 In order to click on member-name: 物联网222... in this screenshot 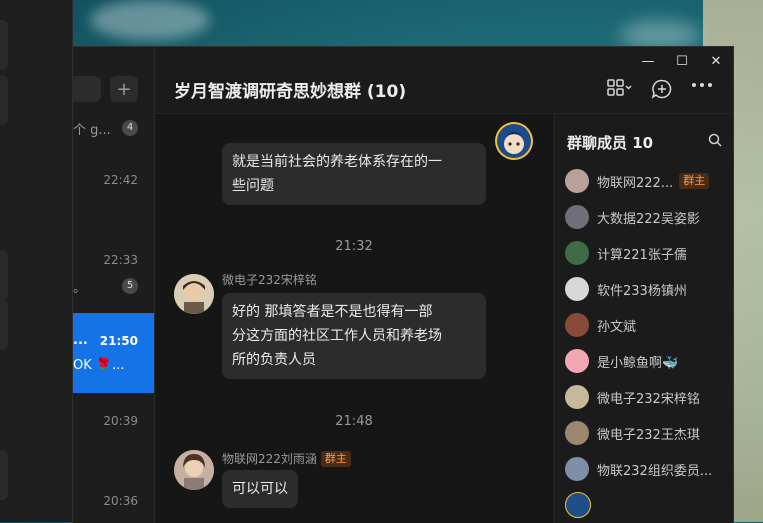, I will do `click(635, 183)`.